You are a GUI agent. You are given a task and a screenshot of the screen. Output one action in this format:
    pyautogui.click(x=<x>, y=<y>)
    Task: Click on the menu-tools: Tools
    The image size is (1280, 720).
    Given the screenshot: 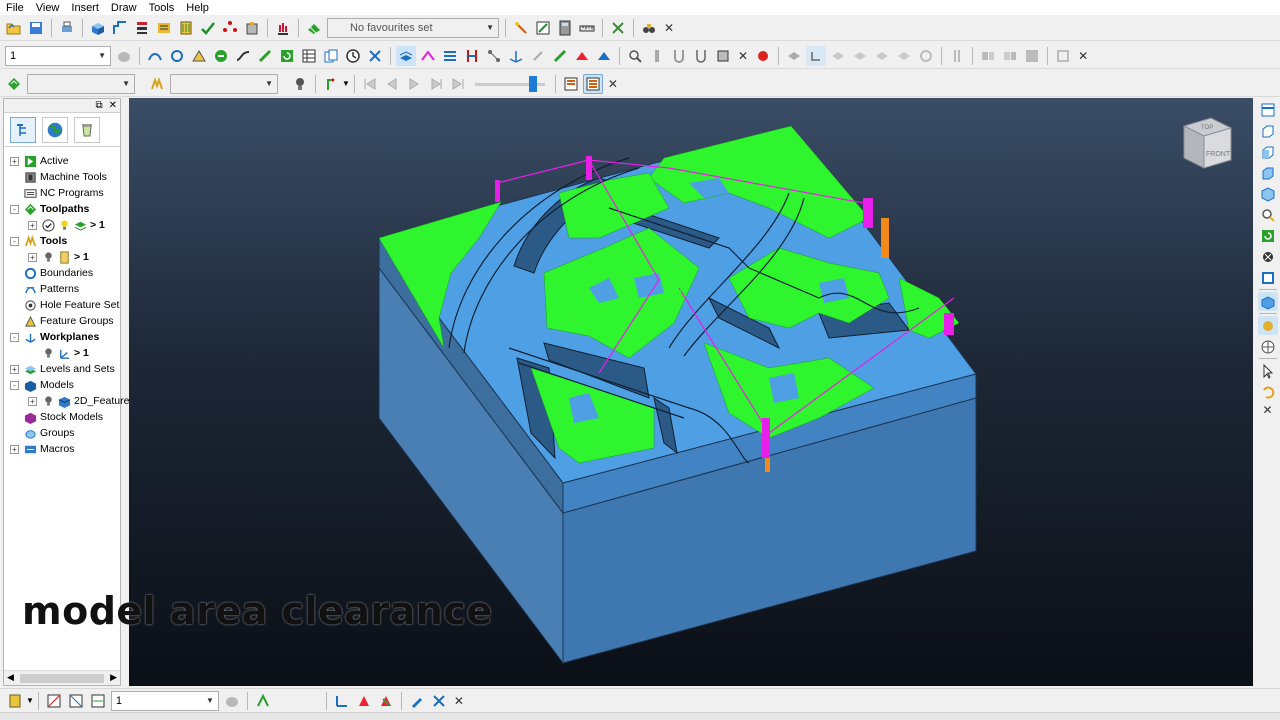 What is the action you would take?
    pyautogui.click(x=162, y=8)
    